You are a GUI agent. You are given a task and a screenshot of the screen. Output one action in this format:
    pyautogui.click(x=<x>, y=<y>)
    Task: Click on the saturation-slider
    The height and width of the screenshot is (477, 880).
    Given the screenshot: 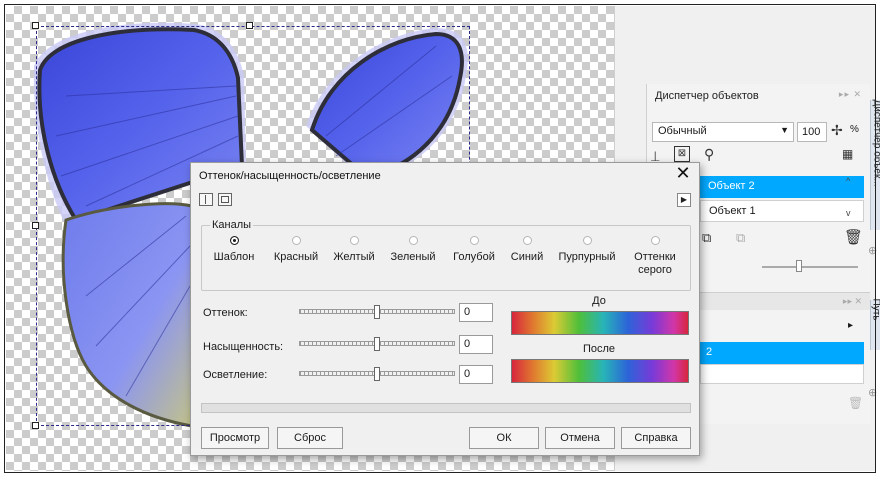 What is the action you would take?
    pyautogui.click(x=377, y=344)
    